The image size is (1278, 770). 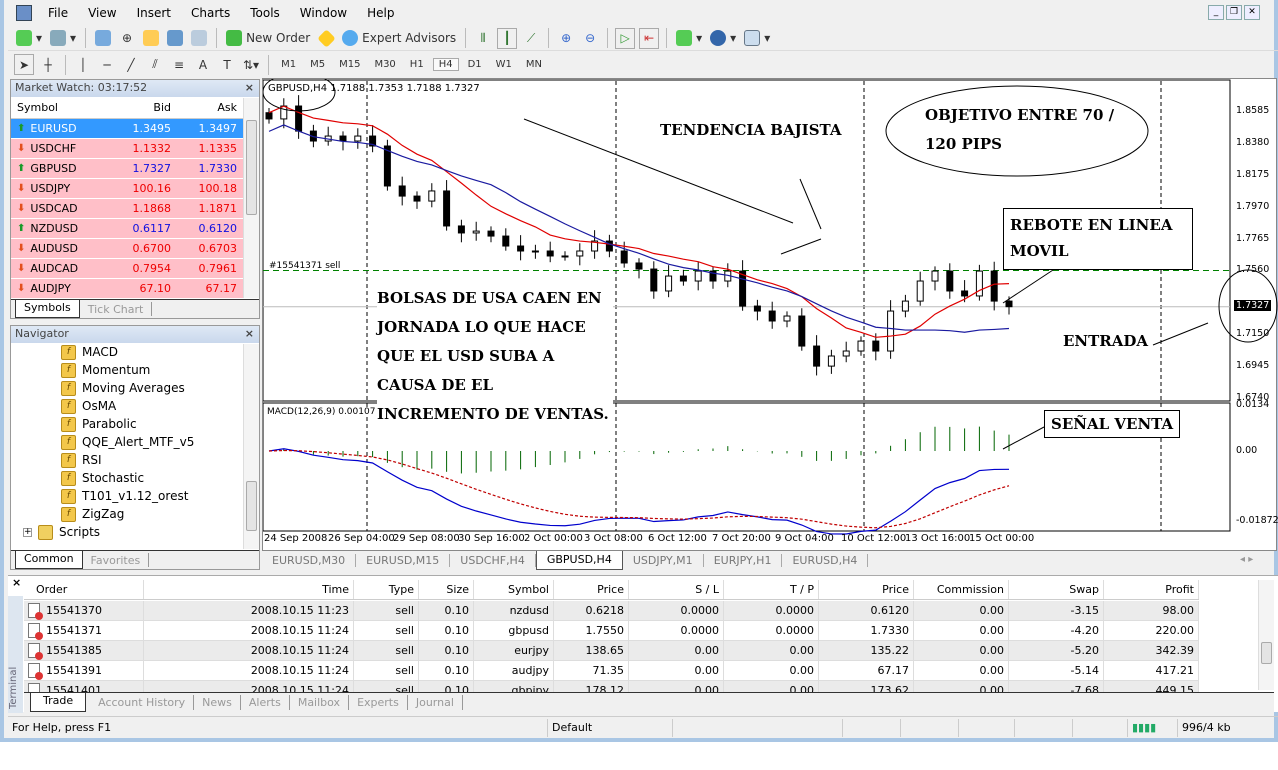 What do you see at coordinates (227, 64) in the screenshot?
I see `text-label-button: T` at bounding box center [227, 64].